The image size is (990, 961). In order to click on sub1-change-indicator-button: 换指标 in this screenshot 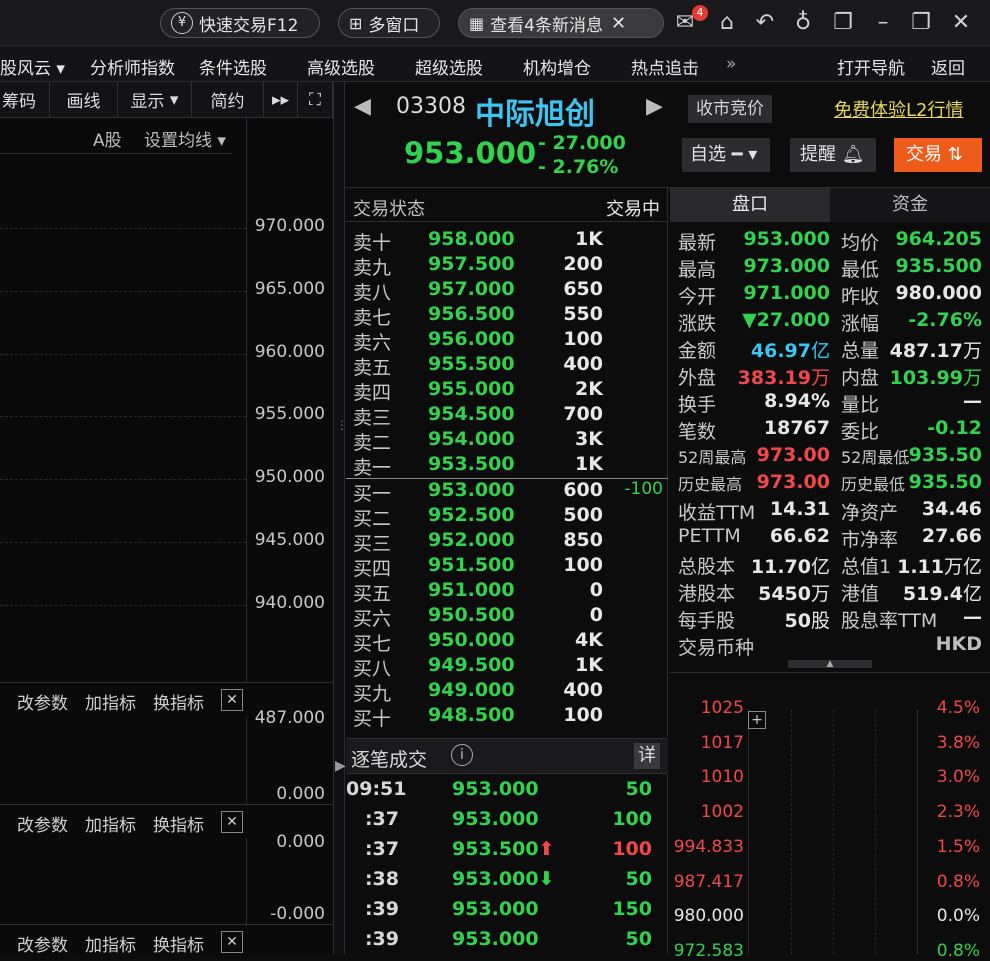, I will do `click(178, 701)`.